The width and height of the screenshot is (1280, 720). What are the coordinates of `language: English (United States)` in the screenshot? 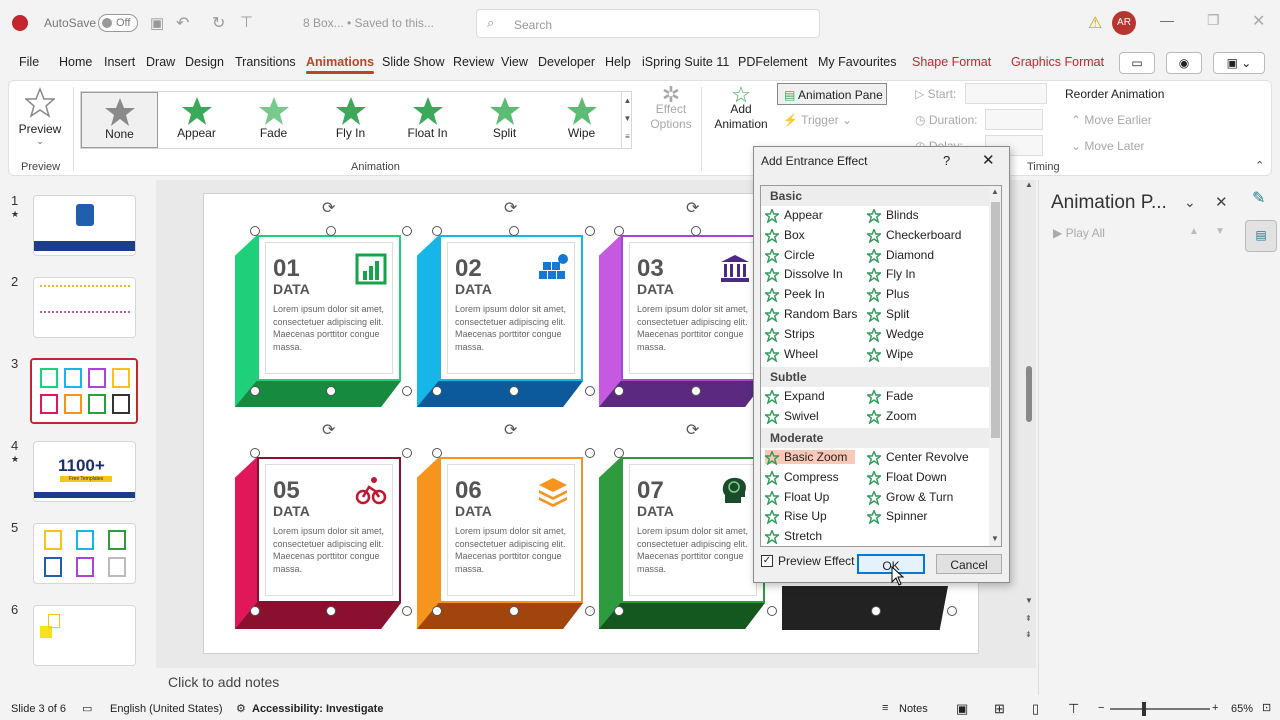 It's located at (166, 709).